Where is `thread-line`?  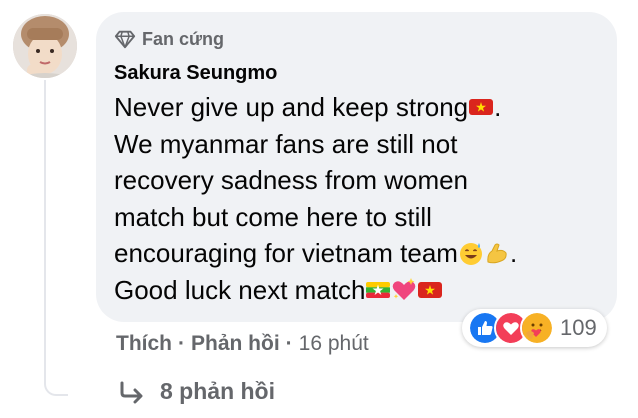
thread-line is located at coordinates (56, 238).